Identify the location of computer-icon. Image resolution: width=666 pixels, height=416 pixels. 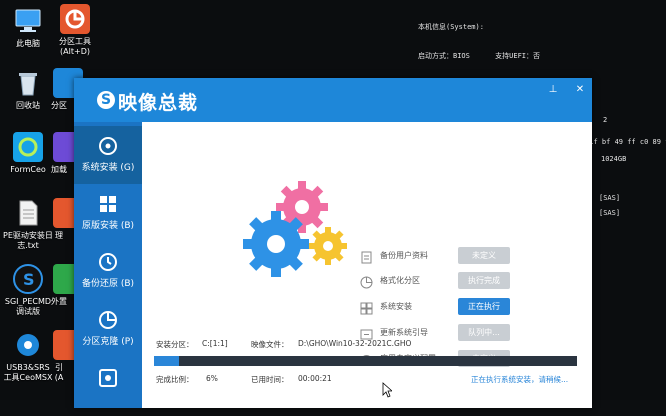
(28, 21).